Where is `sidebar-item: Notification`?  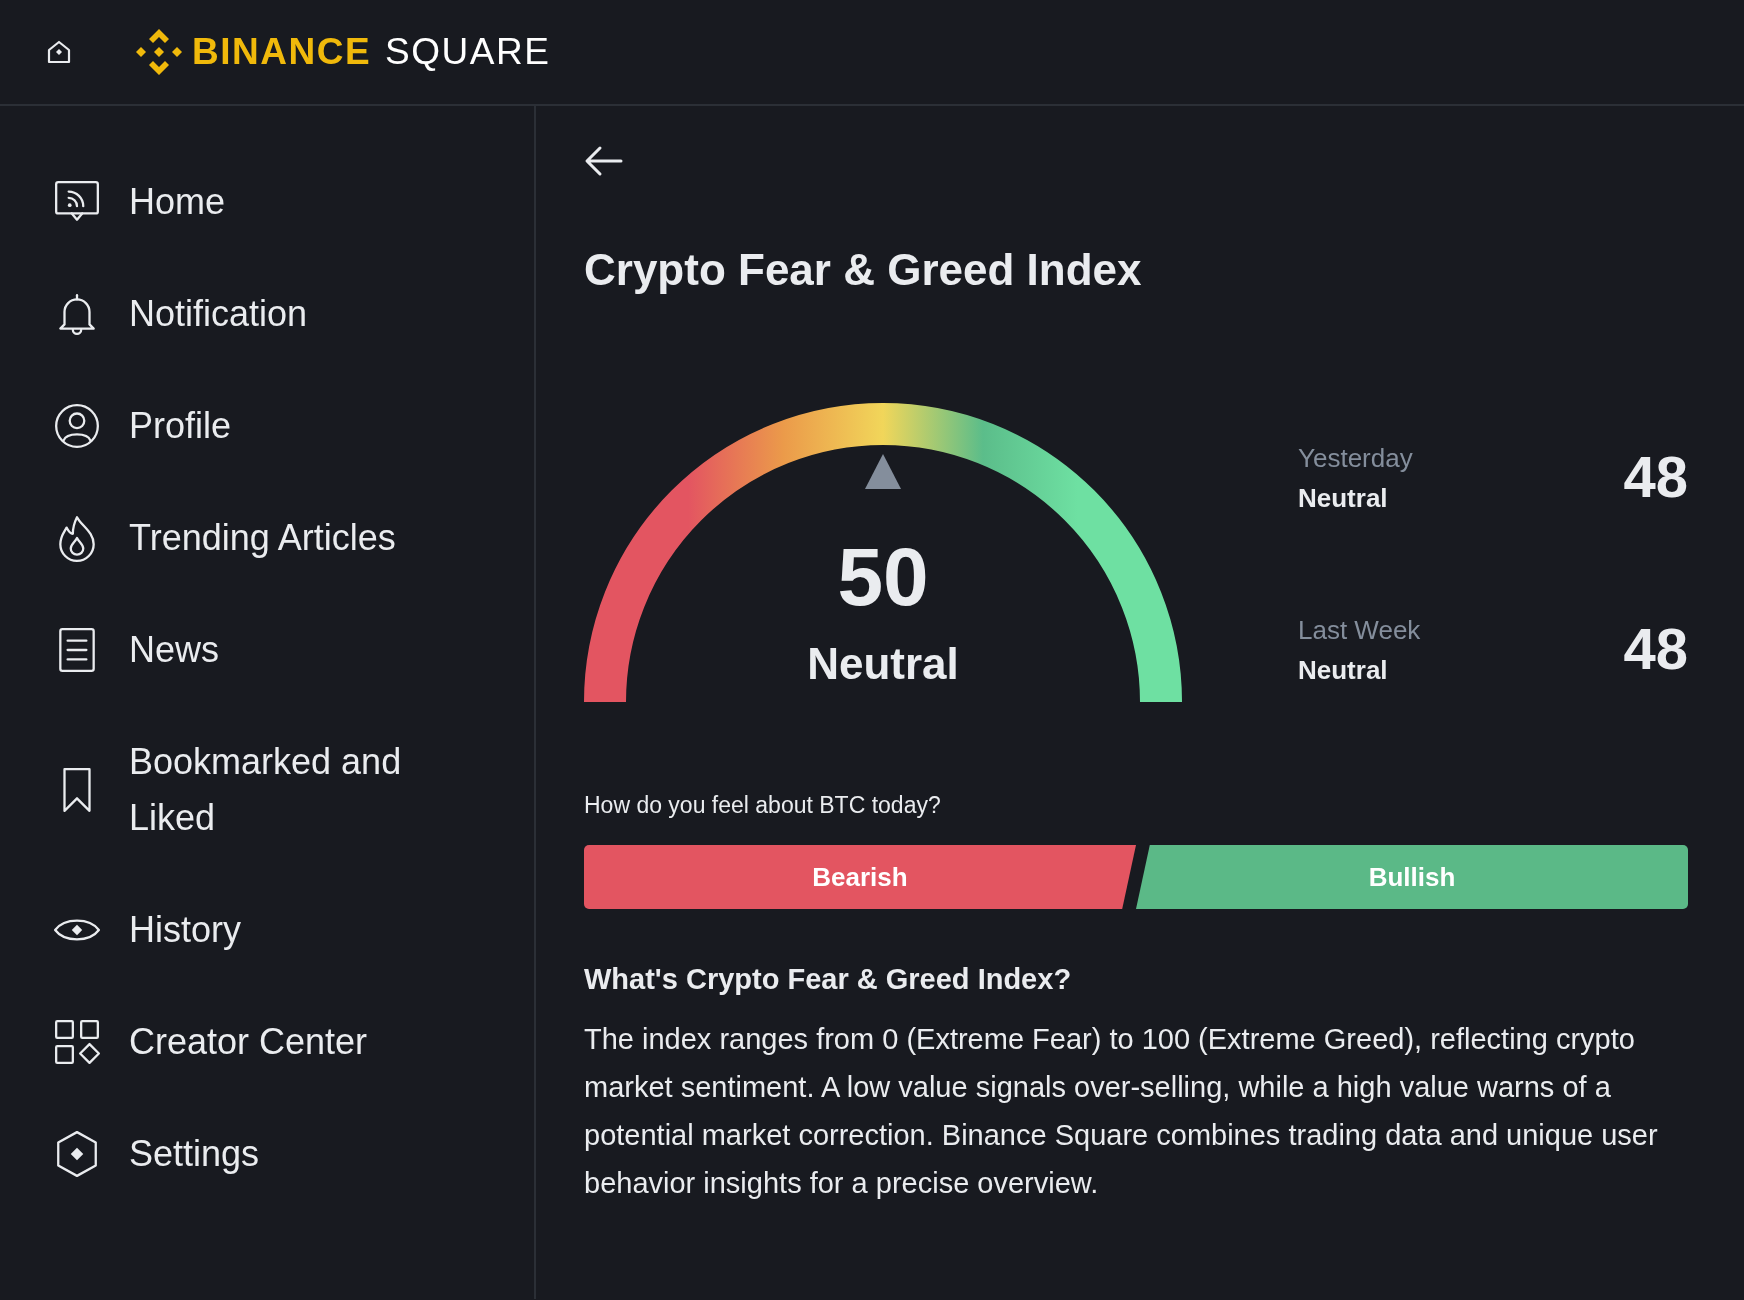
sidebar-item: Notification is located at coordinates (218, 314).